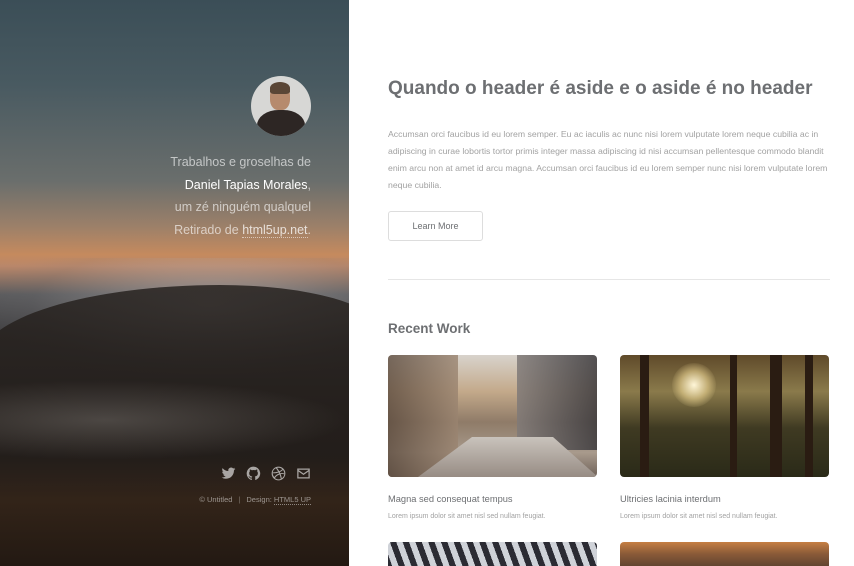 Image resolution: width=854 pixels, height=566 pixels. I want to click on html5up-credit-link: HTML5 UP, so click(292, 500).